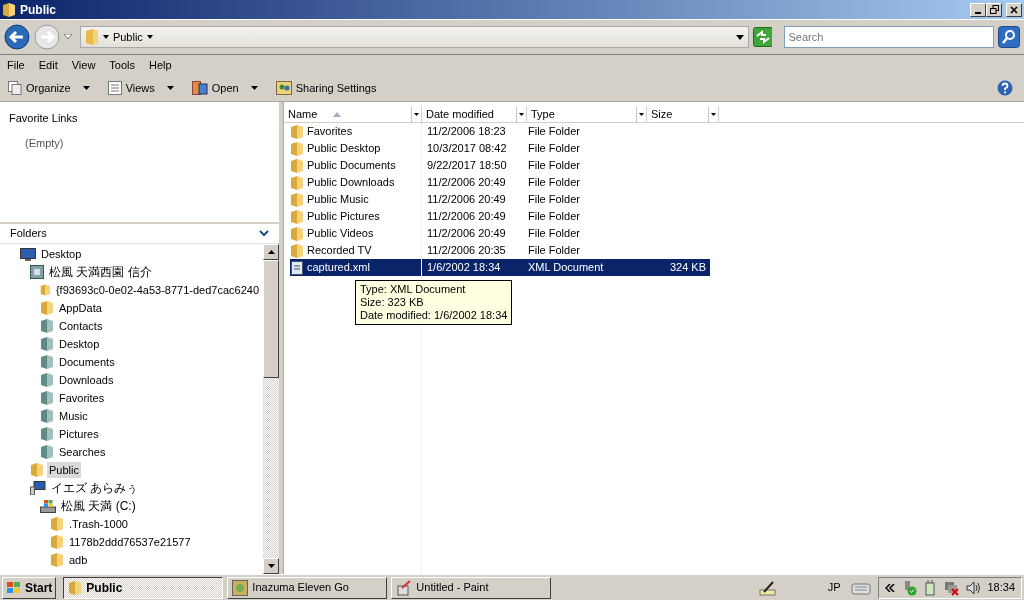 This screenshot has width=1024, height=600. What do you see at coordinates (67, 37) in the screenshot?
I see `history-dropdown-icon` at bounding box center [67, 37].